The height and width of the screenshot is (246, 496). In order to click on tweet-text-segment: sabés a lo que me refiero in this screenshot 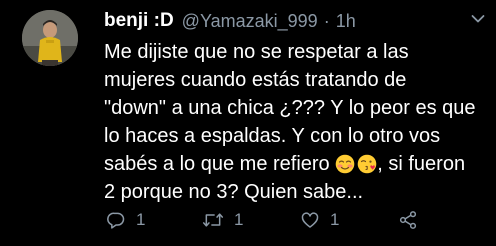, I will do `click(220, 164)`.